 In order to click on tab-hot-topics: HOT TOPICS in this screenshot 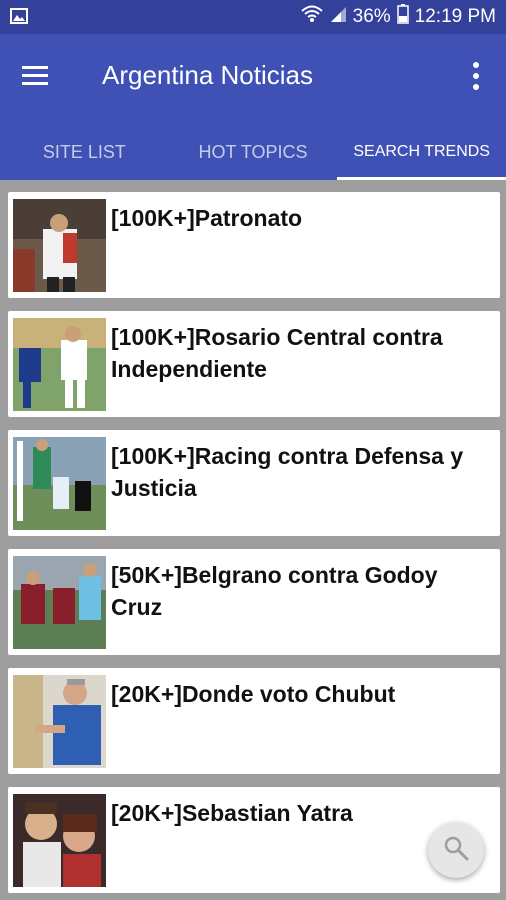, I will do `click(253, 152)`.